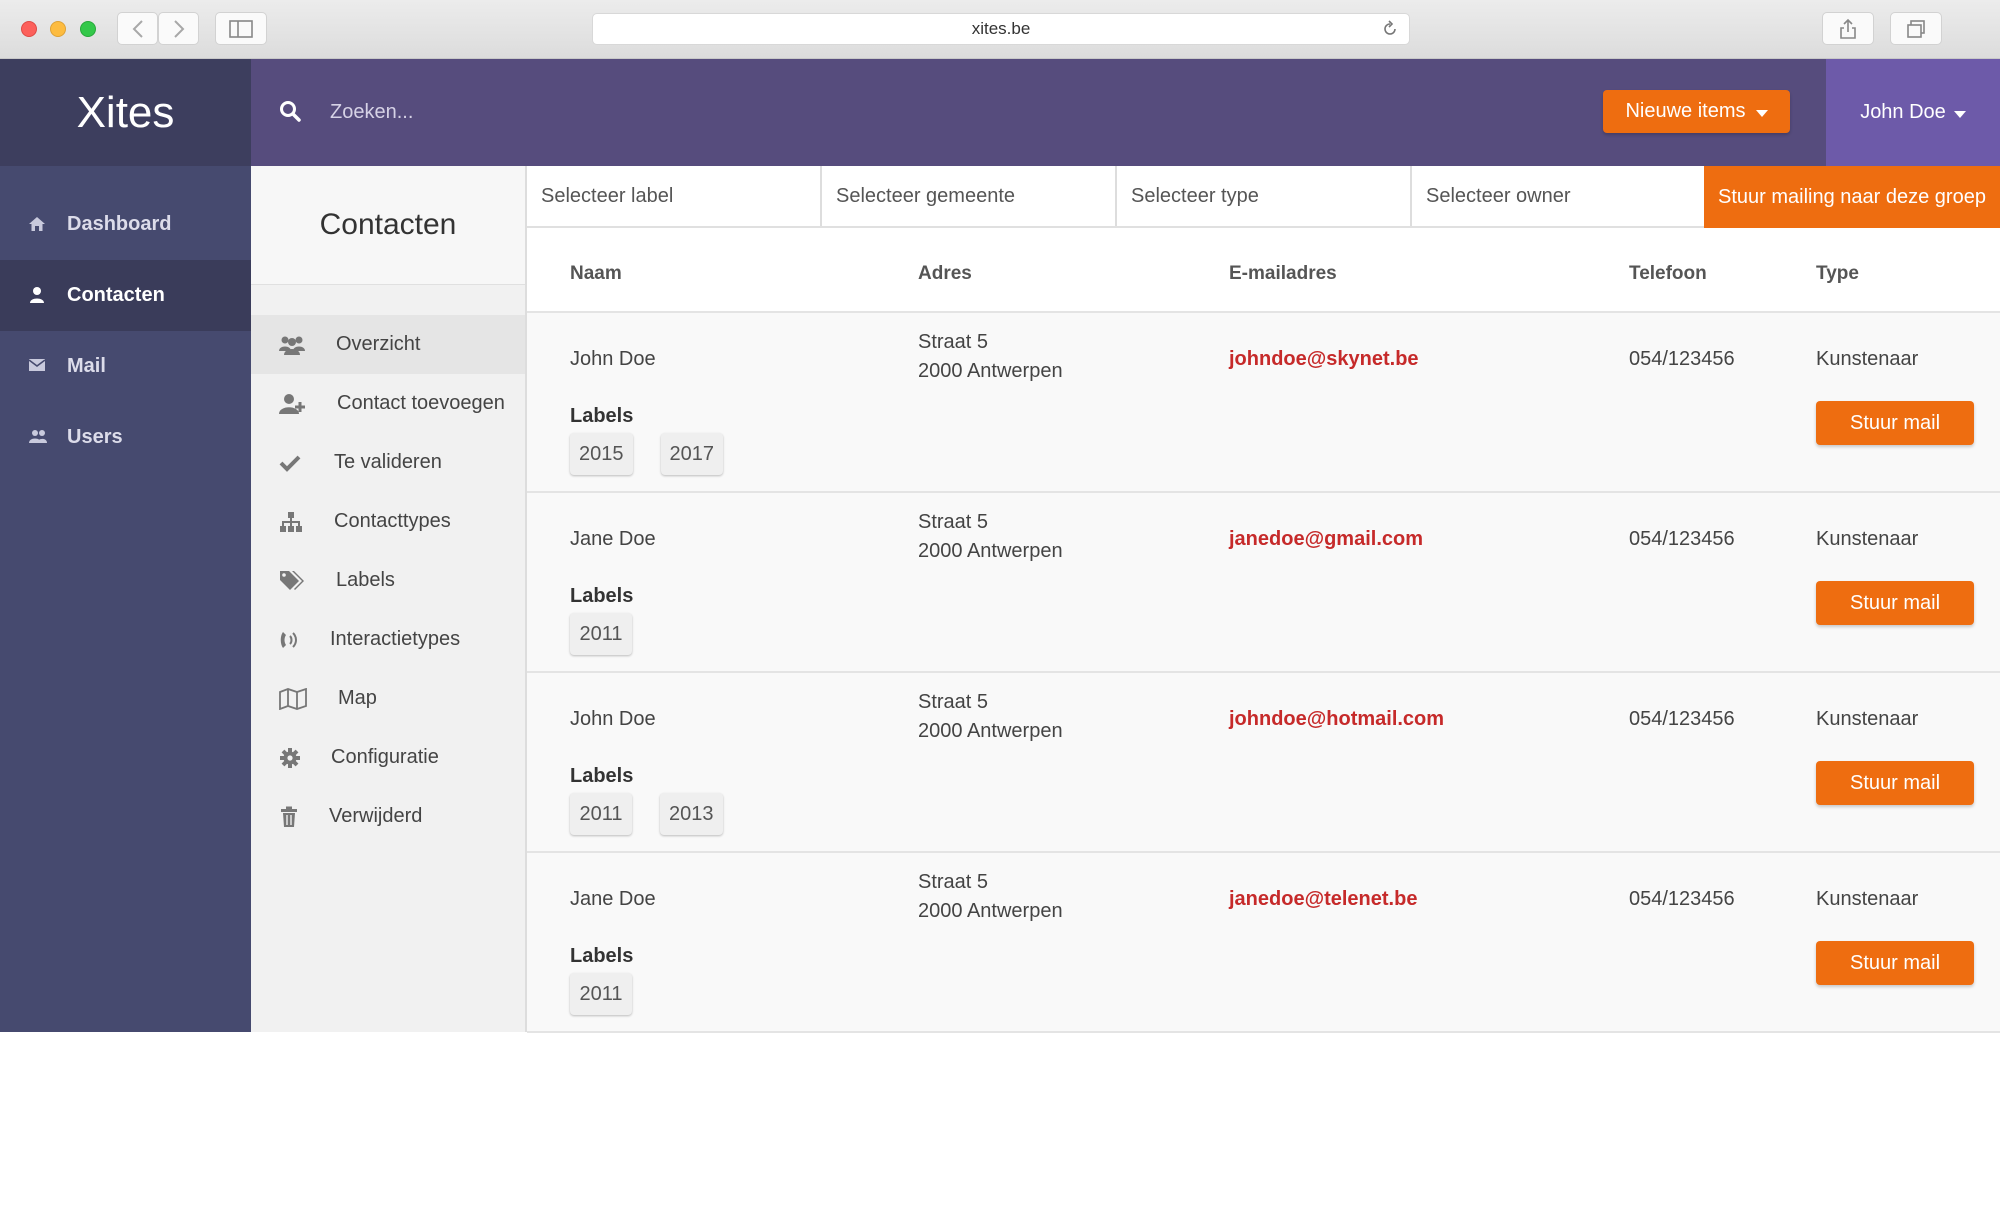 This screenshot has width=2000, height=1220. I want to click on subnav-item-contact-toevoegen: Contact toevoegen, so click(388, 403).